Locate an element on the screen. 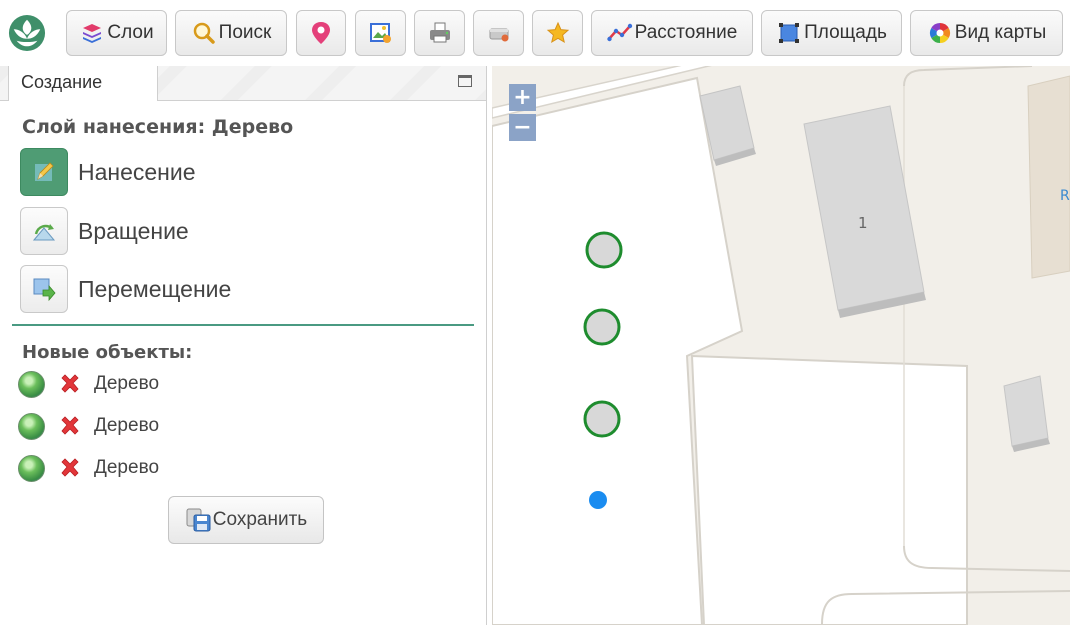 The height and width of the screenshot is (625, 1070). layers-button: Слои is located at coordinates (116, 33).